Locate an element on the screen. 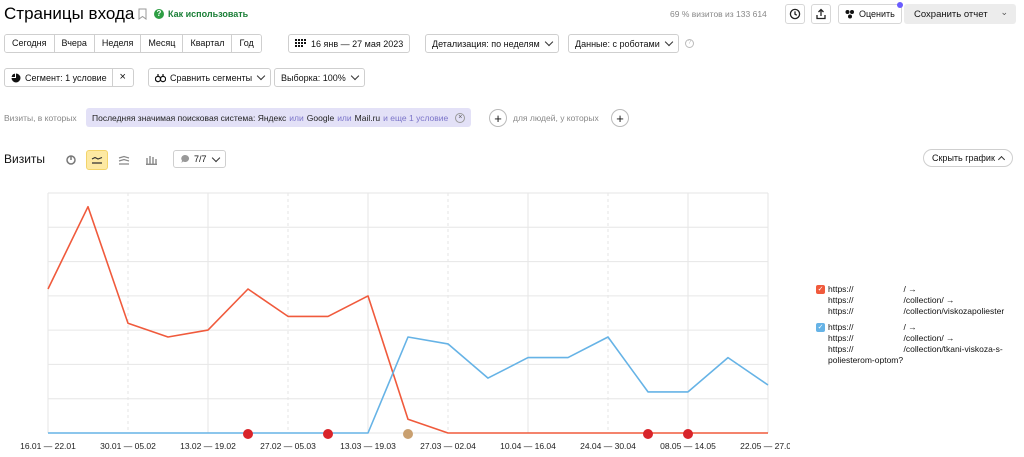 Image resolution: width=1024 pixels, height=457 pixels. detail-dropdown: Детализация: по неделям is located at coordinates (492, 43).